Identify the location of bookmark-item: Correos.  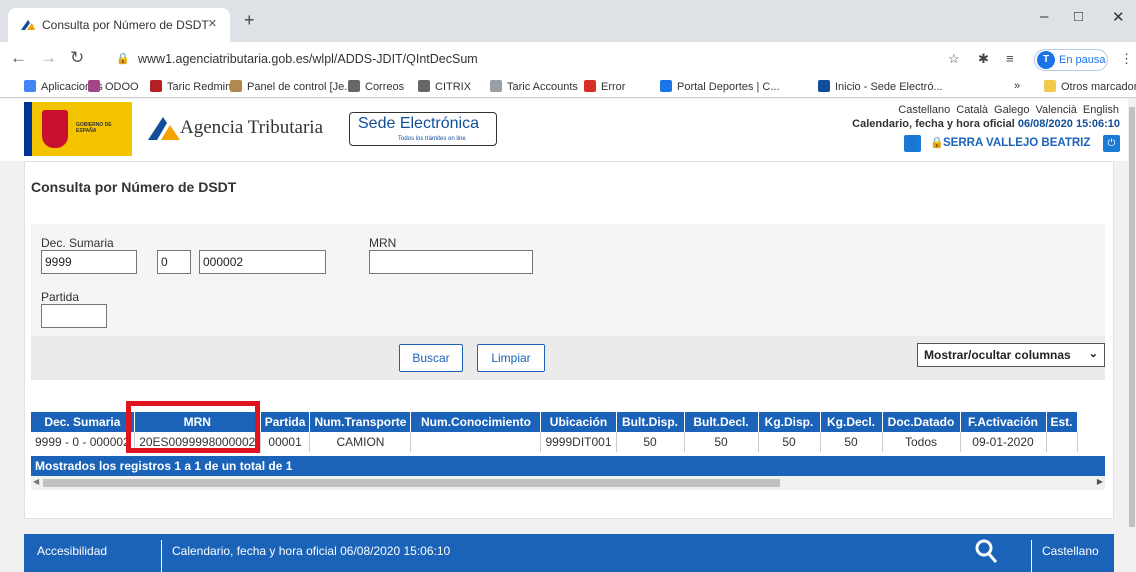
(376, 86).